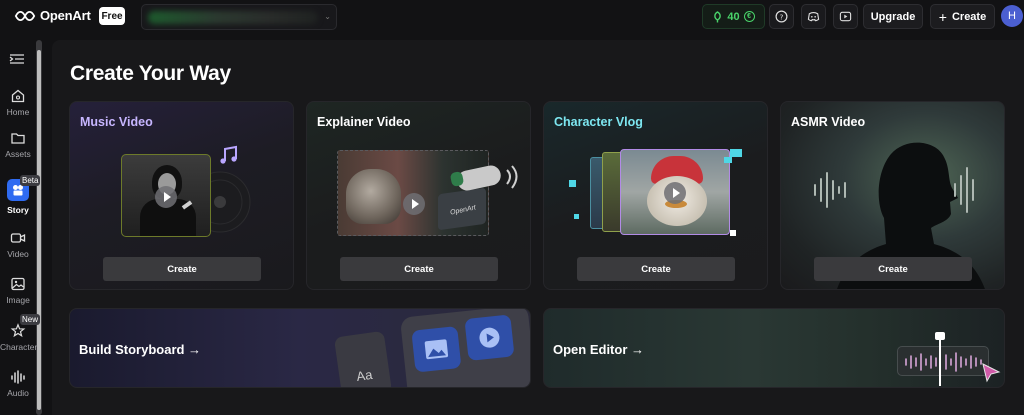 The image size is (1024, 415). Describe the element at coordinates (18, 154) in the screenshot. I see `sidebar-item-label: Assets` at that location.